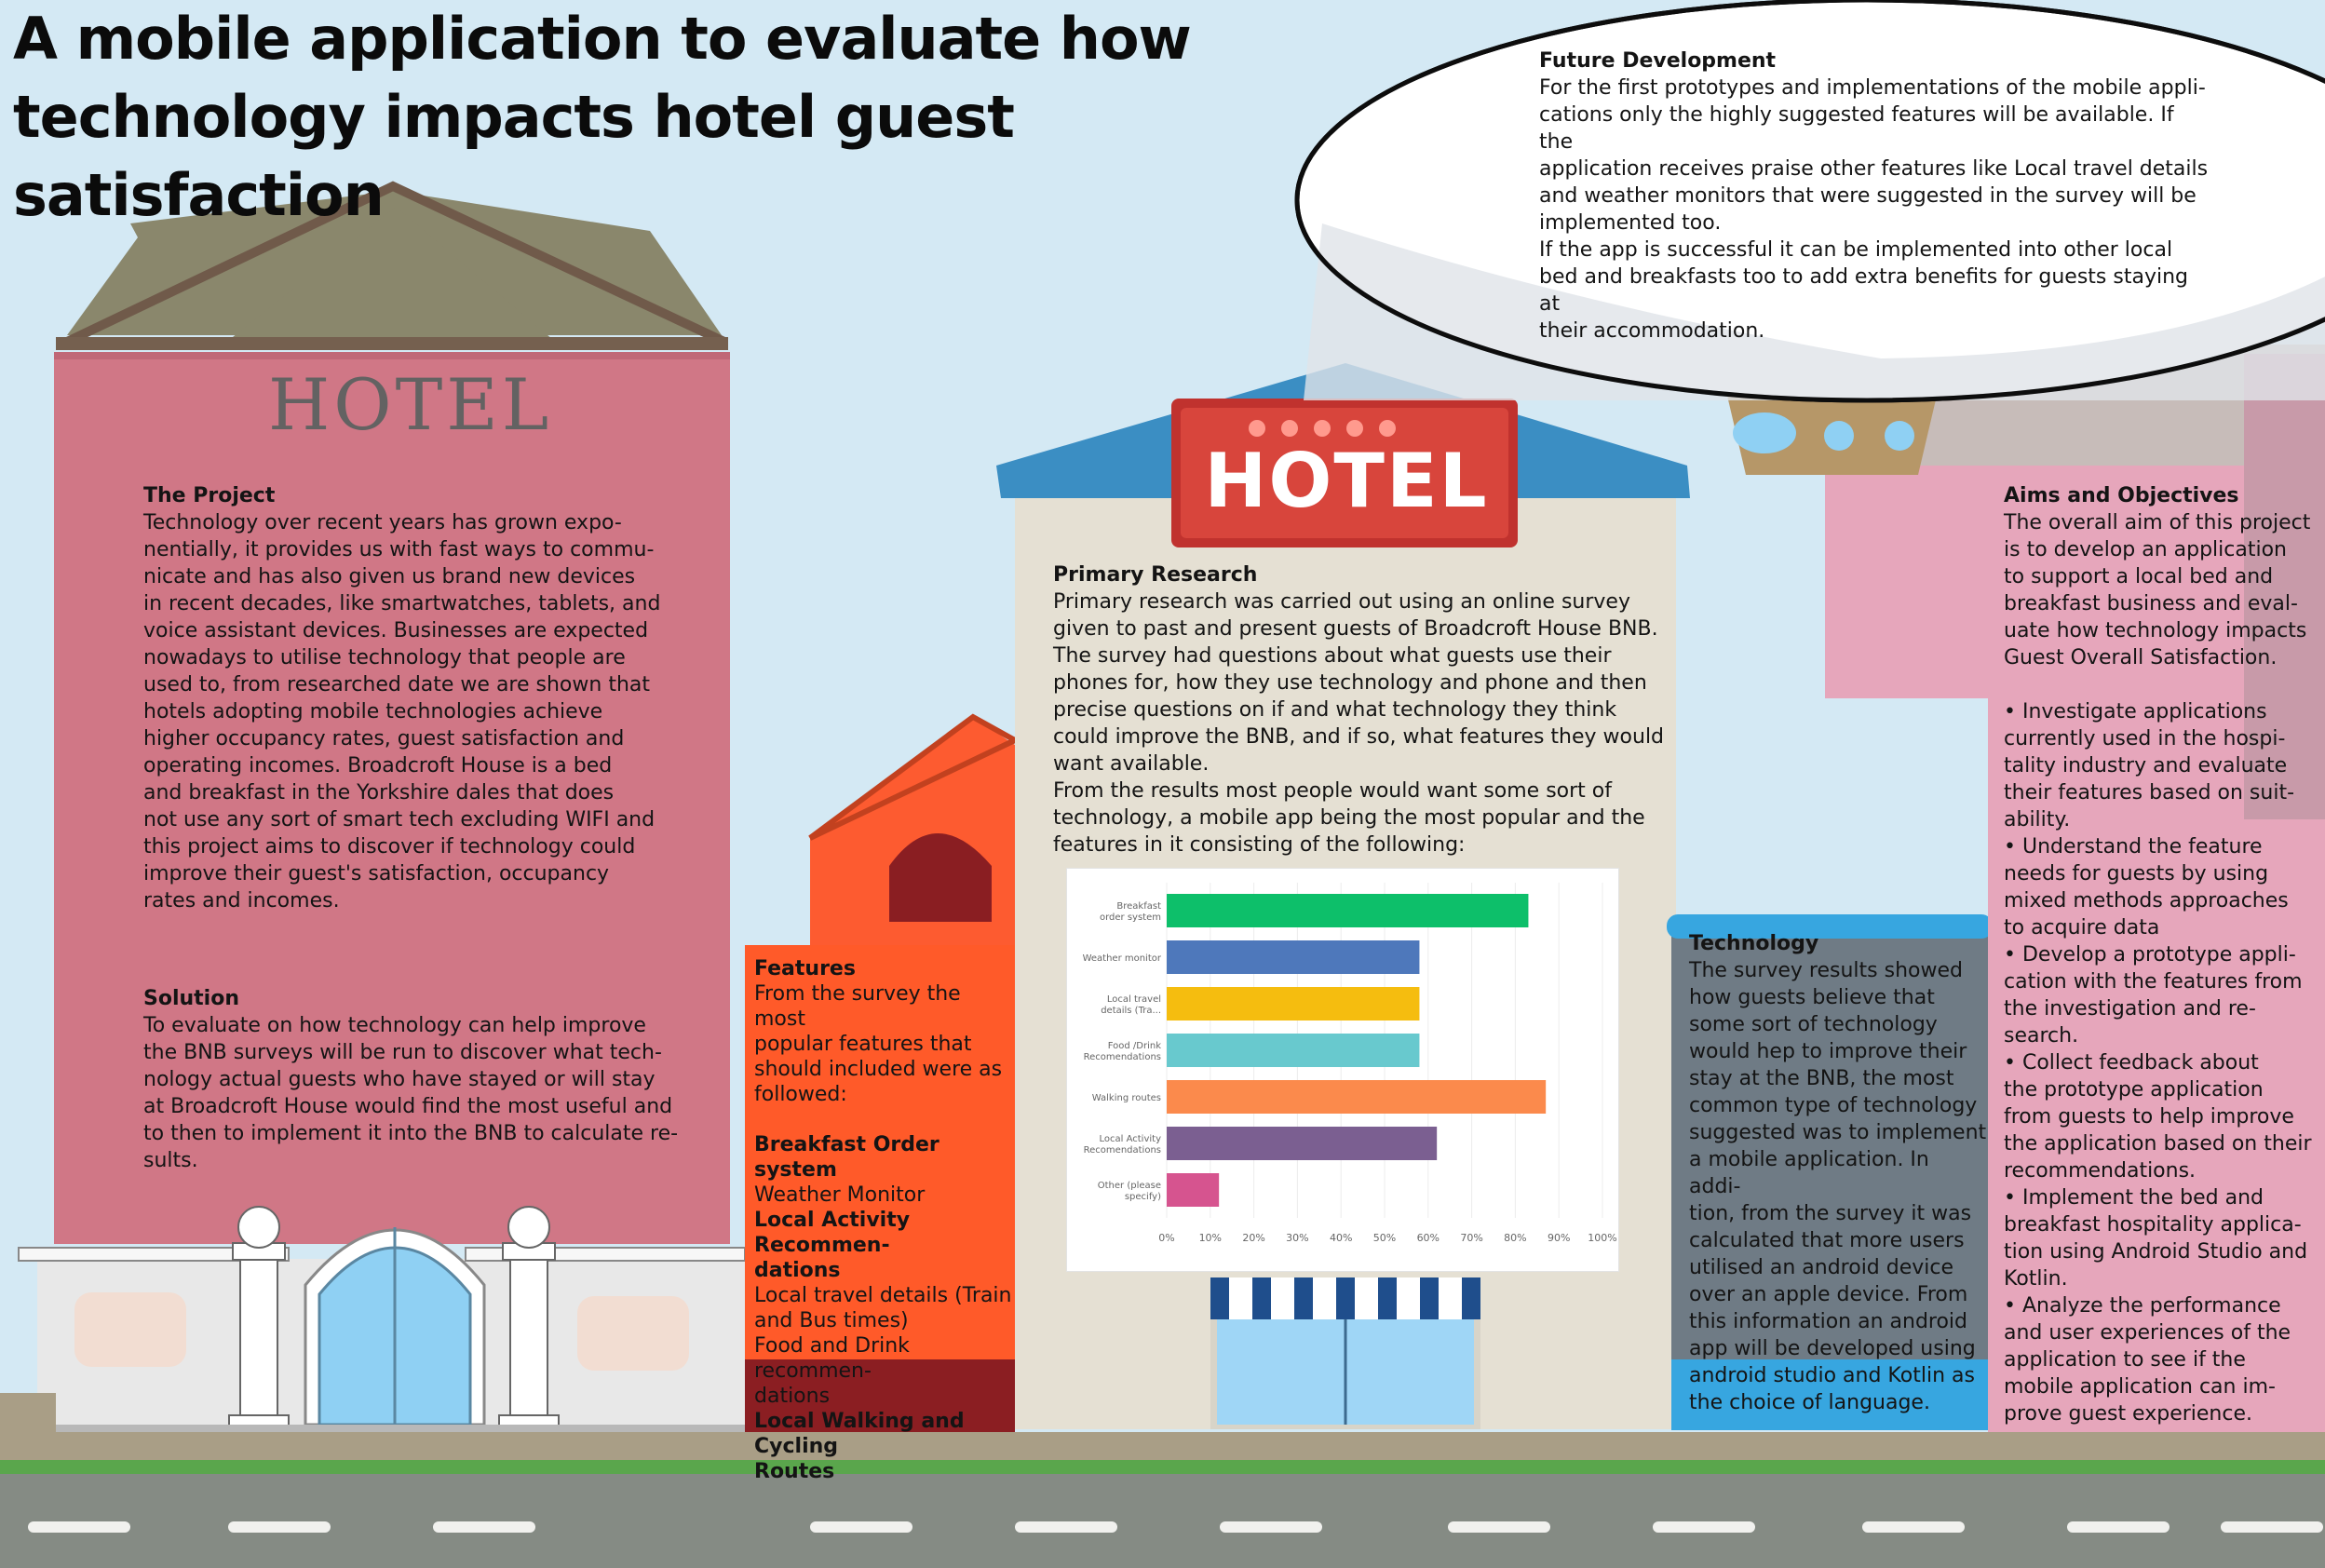  Describe the element at coordinates (878, 1069) in the screenshot. I see `features-intro-line: should included were as` at that location.